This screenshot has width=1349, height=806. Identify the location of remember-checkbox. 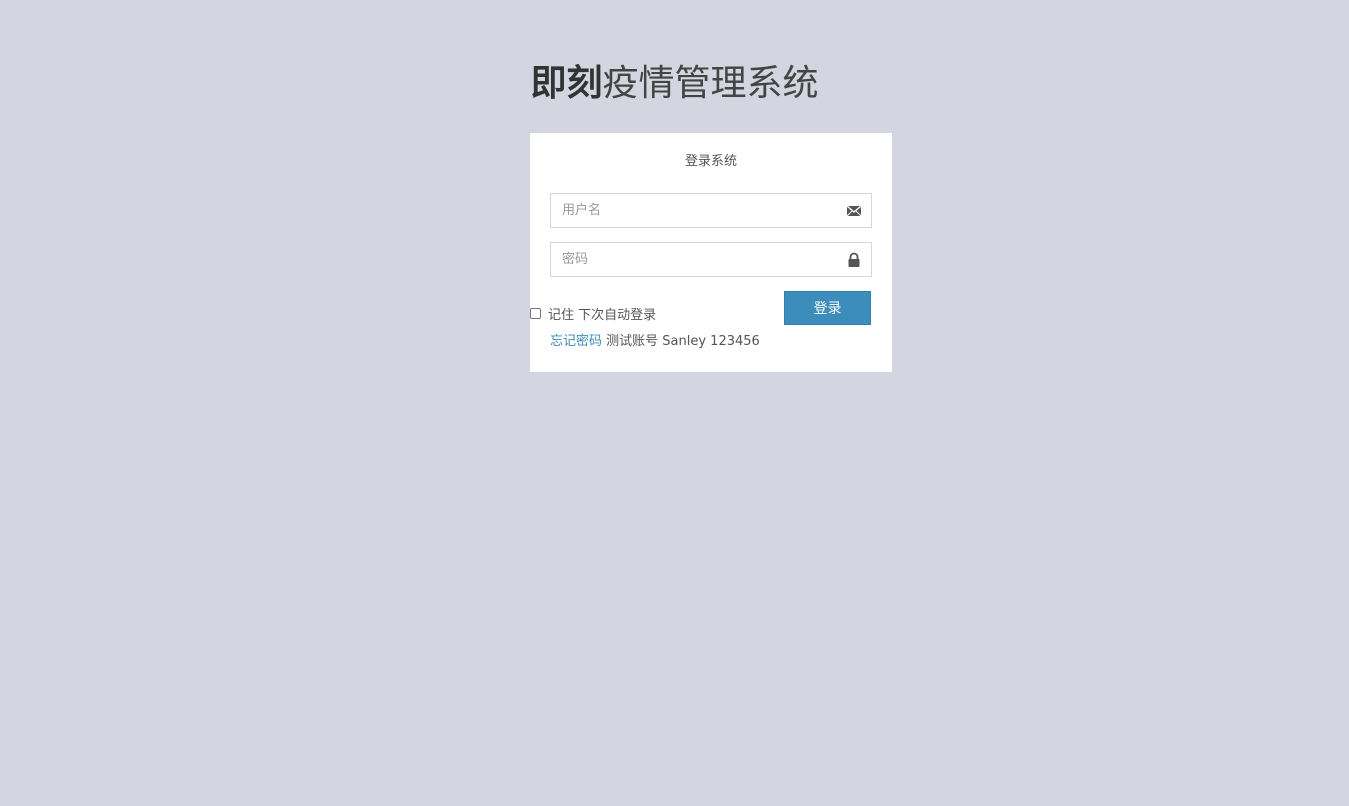
(535, 313).